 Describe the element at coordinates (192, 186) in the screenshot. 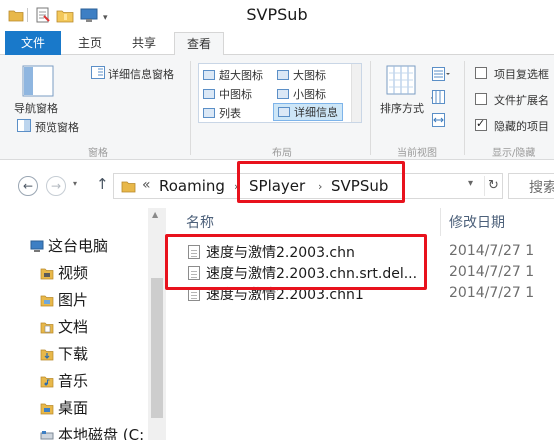

I see `breadcrumb-roaming: Roaming` at that location.